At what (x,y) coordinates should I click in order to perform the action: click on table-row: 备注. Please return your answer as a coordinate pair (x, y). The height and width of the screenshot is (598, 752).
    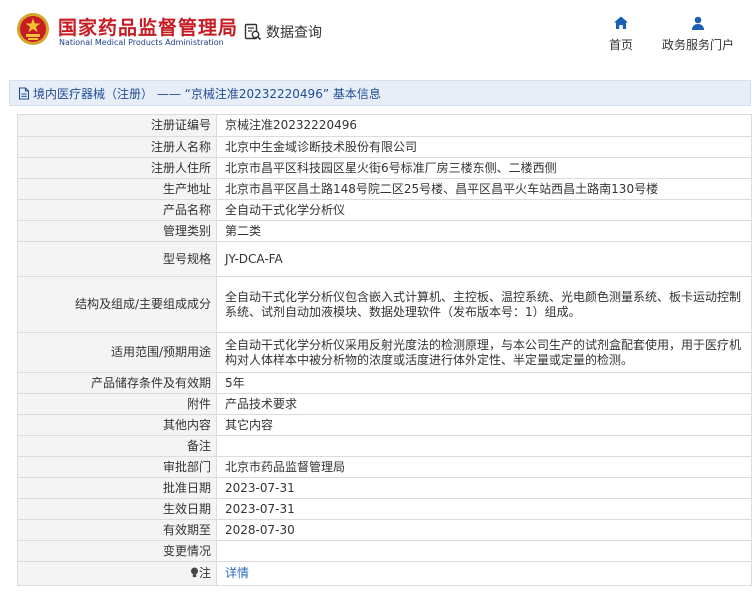
    Looking at the image, I should click on (384, 446).